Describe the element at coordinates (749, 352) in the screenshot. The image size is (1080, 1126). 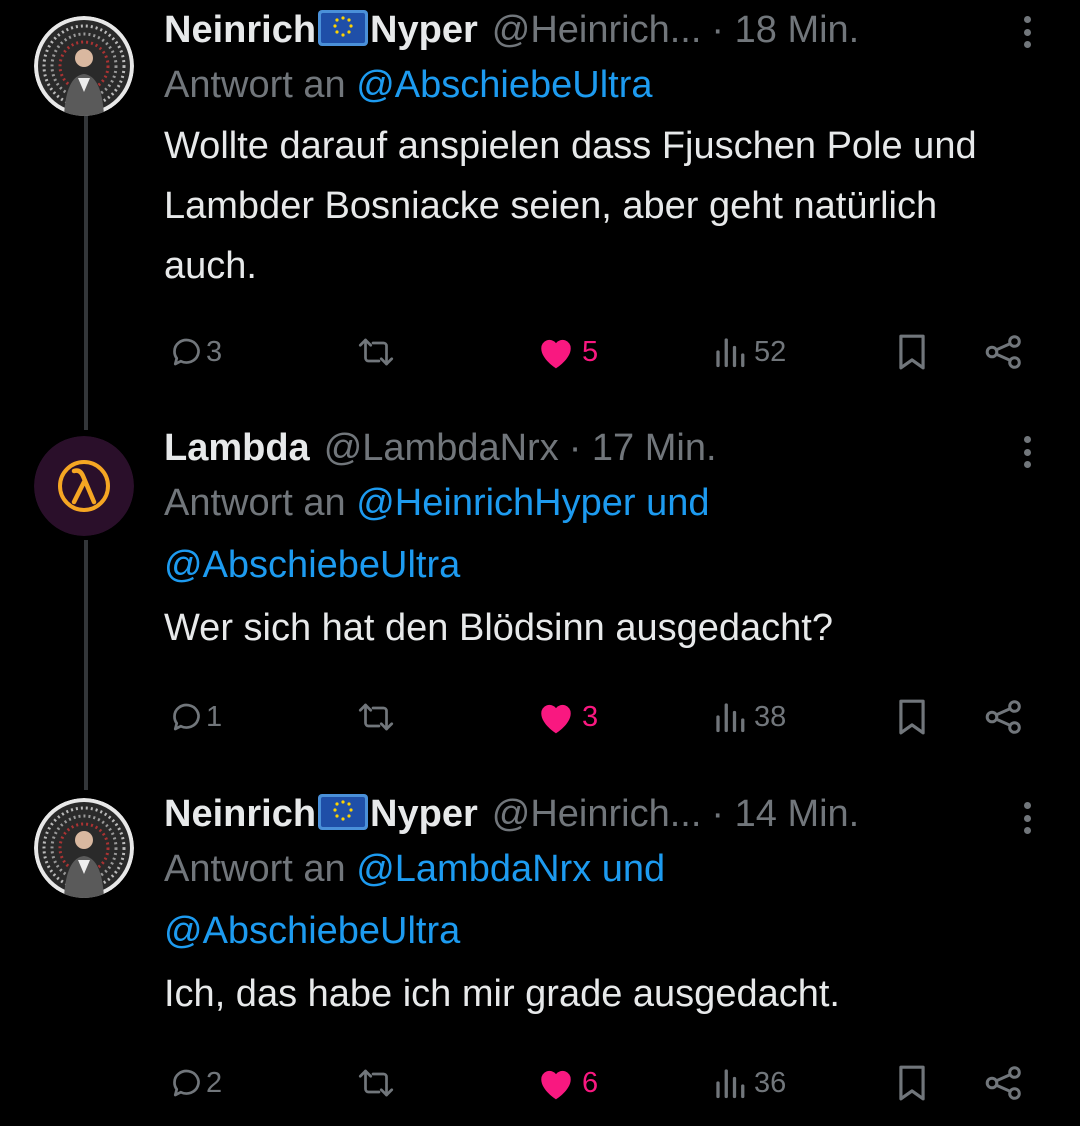
I see `views-button: 52` at that location.